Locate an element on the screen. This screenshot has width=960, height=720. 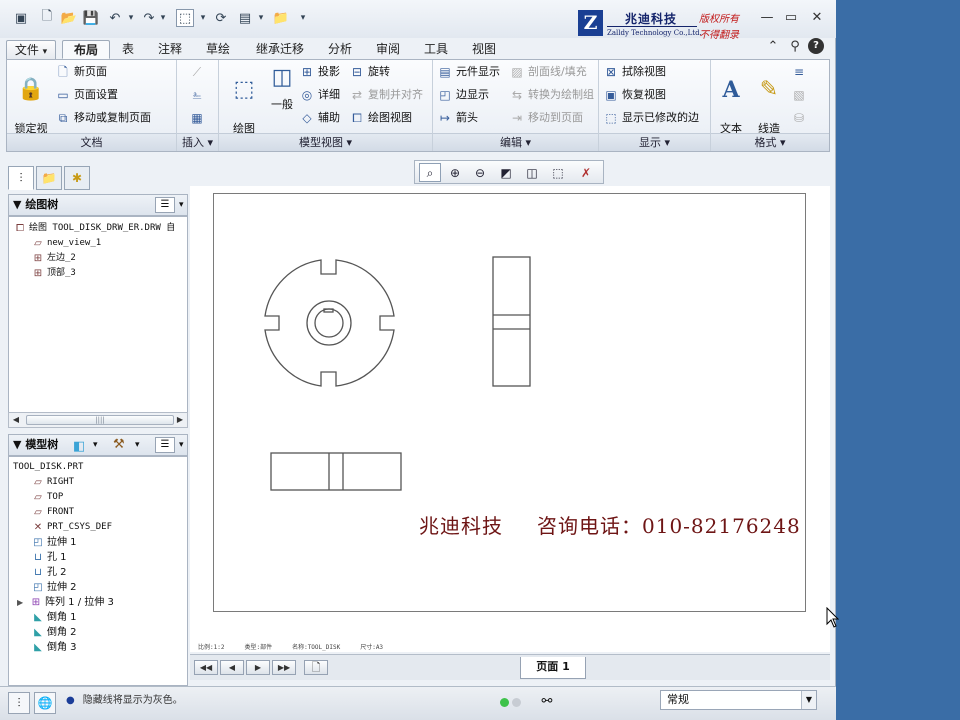
tree-item: ◣ 倒角 3 is located at coordinates (53, 647).